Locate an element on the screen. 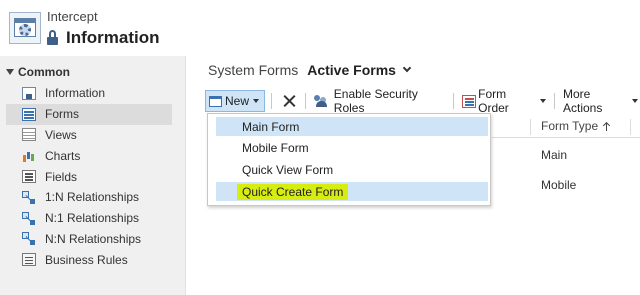 The height and width of the screenshot is (295, 640). form-title: Information is located at coordinates (103, 38).